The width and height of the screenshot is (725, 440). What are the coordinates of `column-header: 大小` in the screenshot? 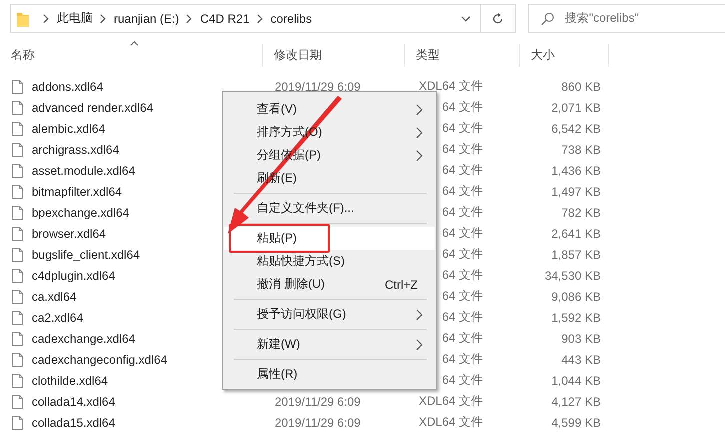 It's located at (543, 55).